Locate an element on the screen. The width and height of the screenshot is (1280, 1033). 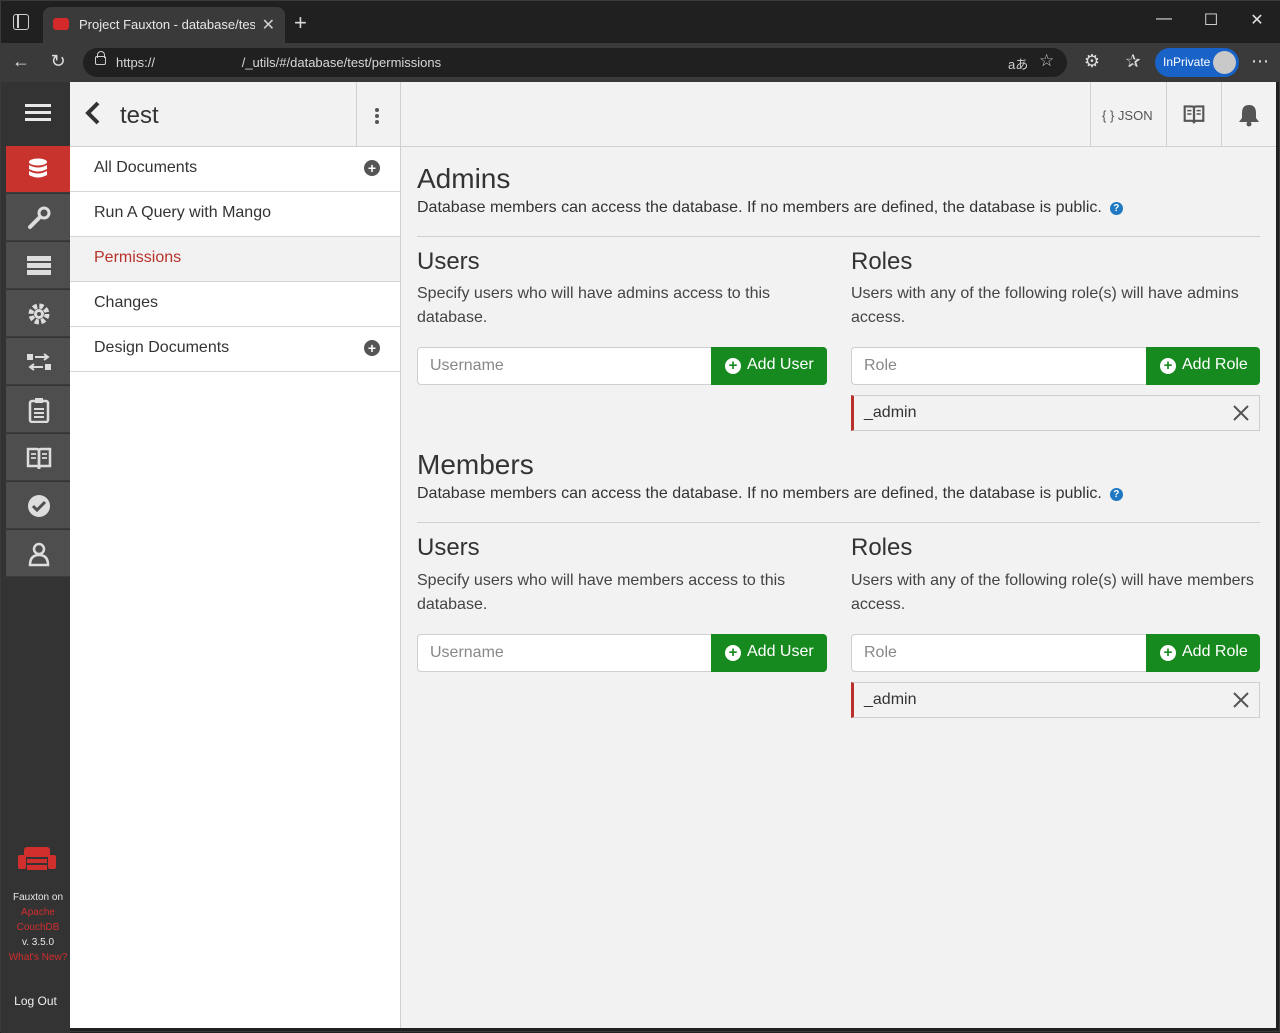
admins-username-field is located at coordinates (564, 366).